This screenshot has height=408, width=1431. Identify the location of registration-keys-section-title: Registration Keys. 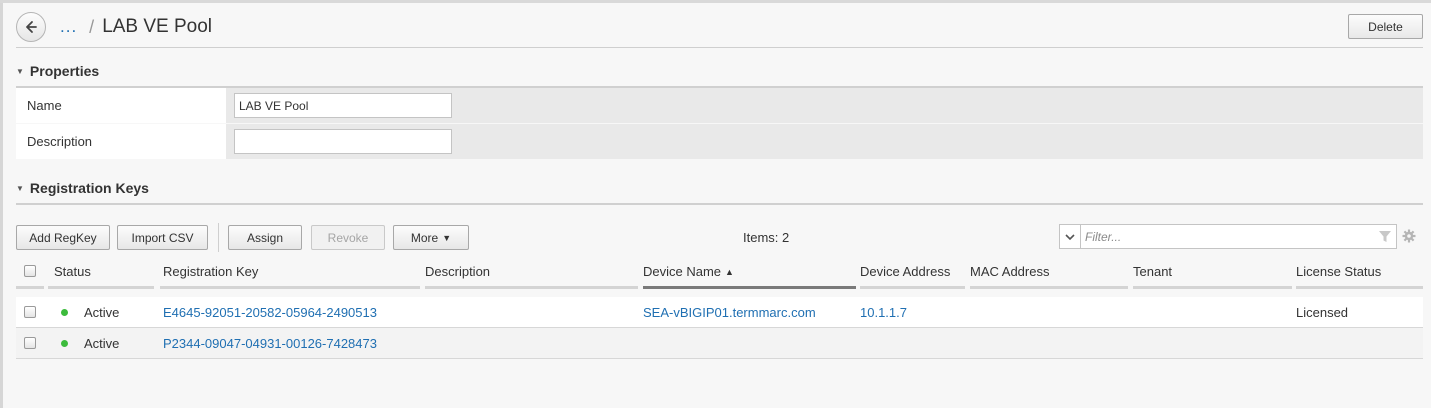
(89, 188).